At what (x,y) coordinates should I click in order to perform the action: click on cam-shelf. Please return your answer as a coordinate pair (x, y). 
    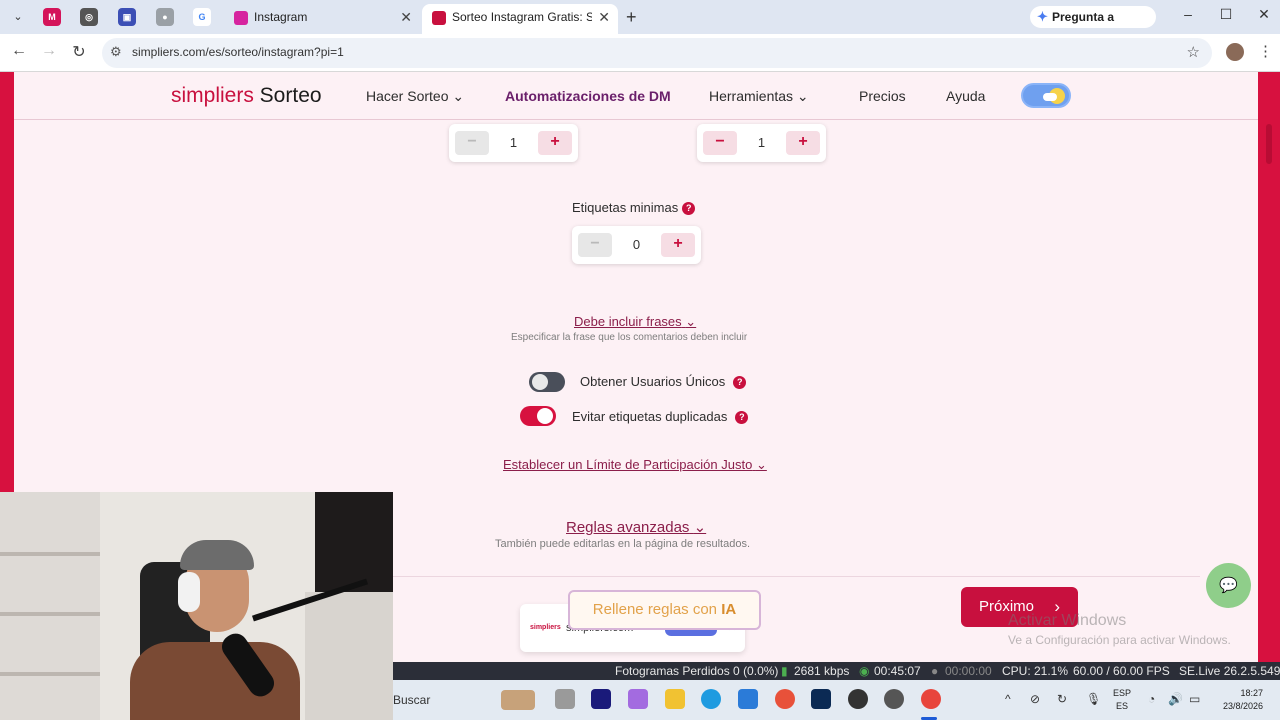
    Looking at the image, I should click on (50, 606).